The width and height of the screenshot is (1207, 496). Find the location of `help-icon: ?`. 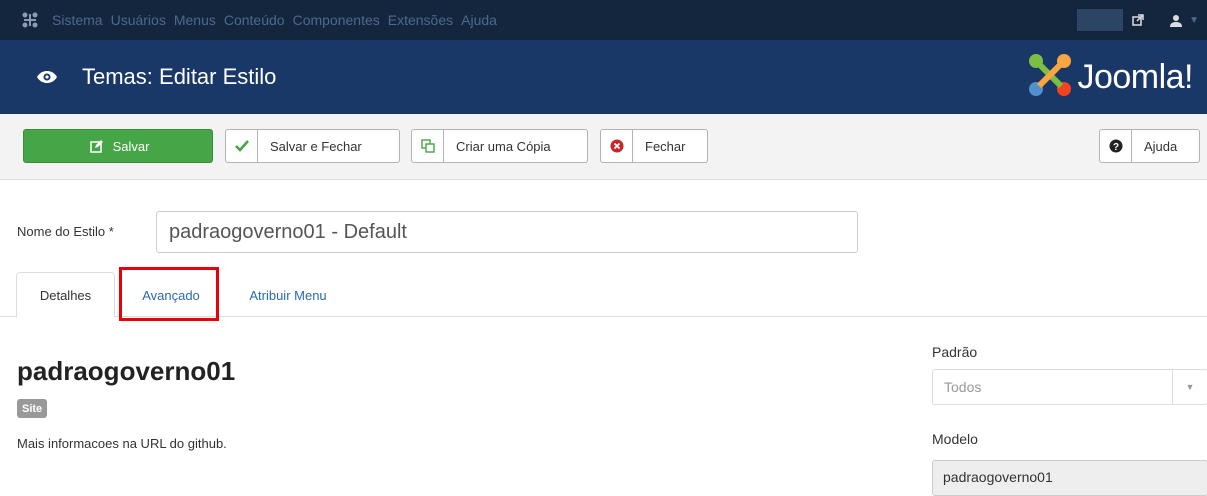

help-icon: ? is located at coordinates (1116, 146).